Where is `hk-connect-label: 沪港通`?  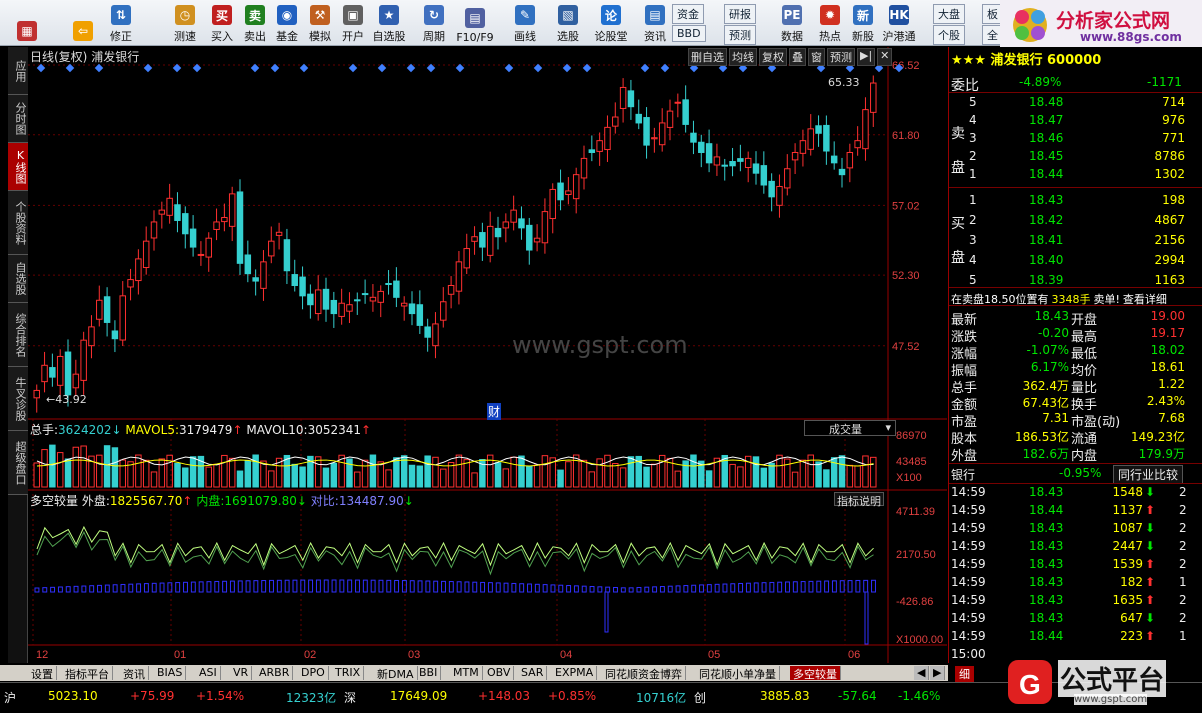 hk-connect-label: 沪港通 is located at coordinates (899, 36).